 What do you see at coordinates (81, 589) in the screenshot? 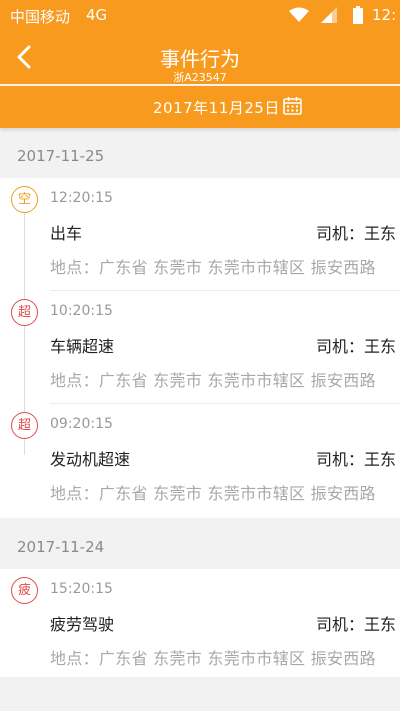
I see `event-time: 15:20:15` at bounding box center [81, 589].